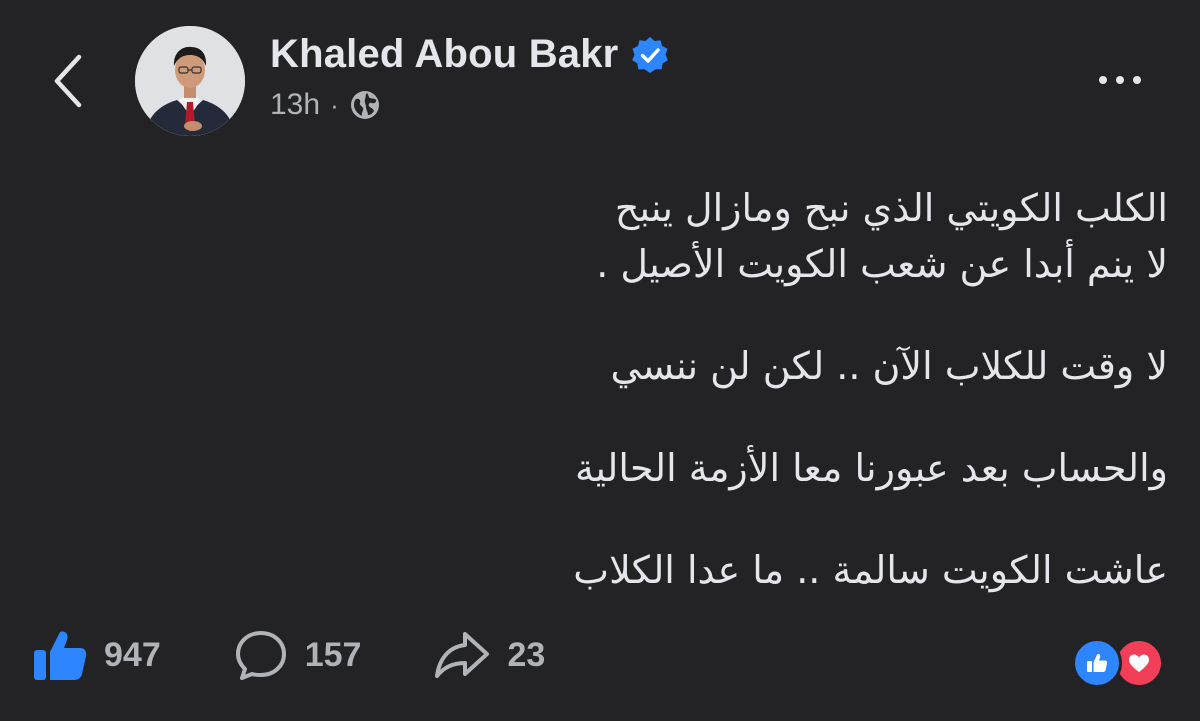  I want to click on share-arrow-icon, so click(462, 655).